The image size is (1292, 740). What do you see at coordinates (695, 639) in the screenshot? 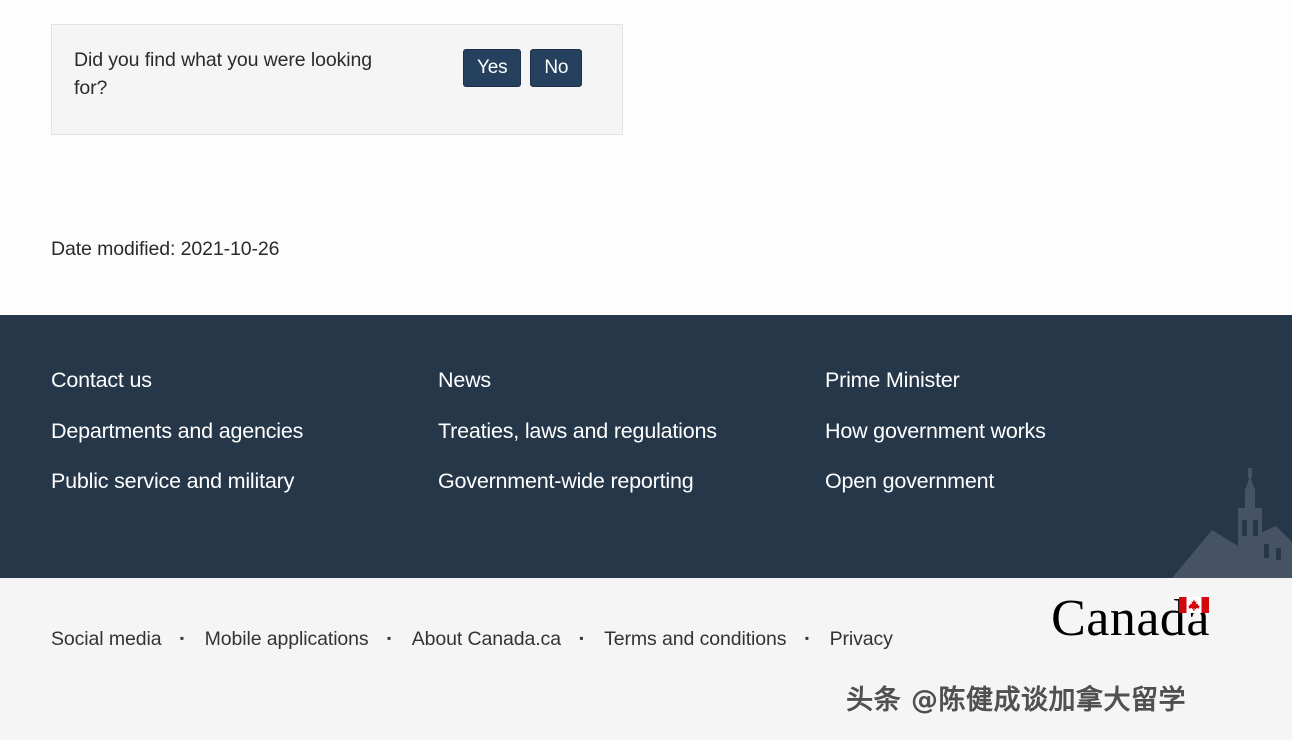
I see `footer-link-terms-and-conditions: Terms and conditions` at bounding box center [695, 639].